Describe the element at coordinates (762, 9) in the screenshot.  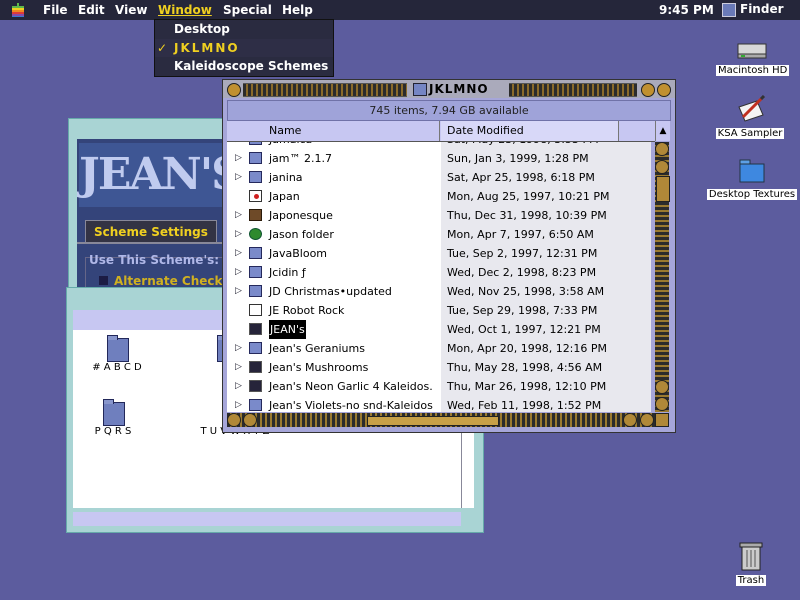
I see `application-name: Finder` at that location.